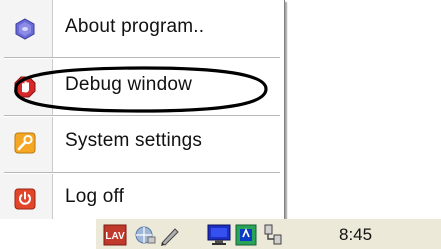 Image resolution: width=441 pixels, height=249 pixels. Describe the element at coordinates (95, 196) in the screenshot. I see `menu-item-label: Log off` at that location.